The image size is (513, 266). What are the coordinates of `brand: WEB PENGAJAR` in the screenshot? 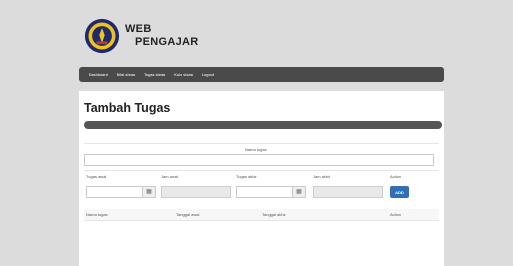 It's located at (141, 36).